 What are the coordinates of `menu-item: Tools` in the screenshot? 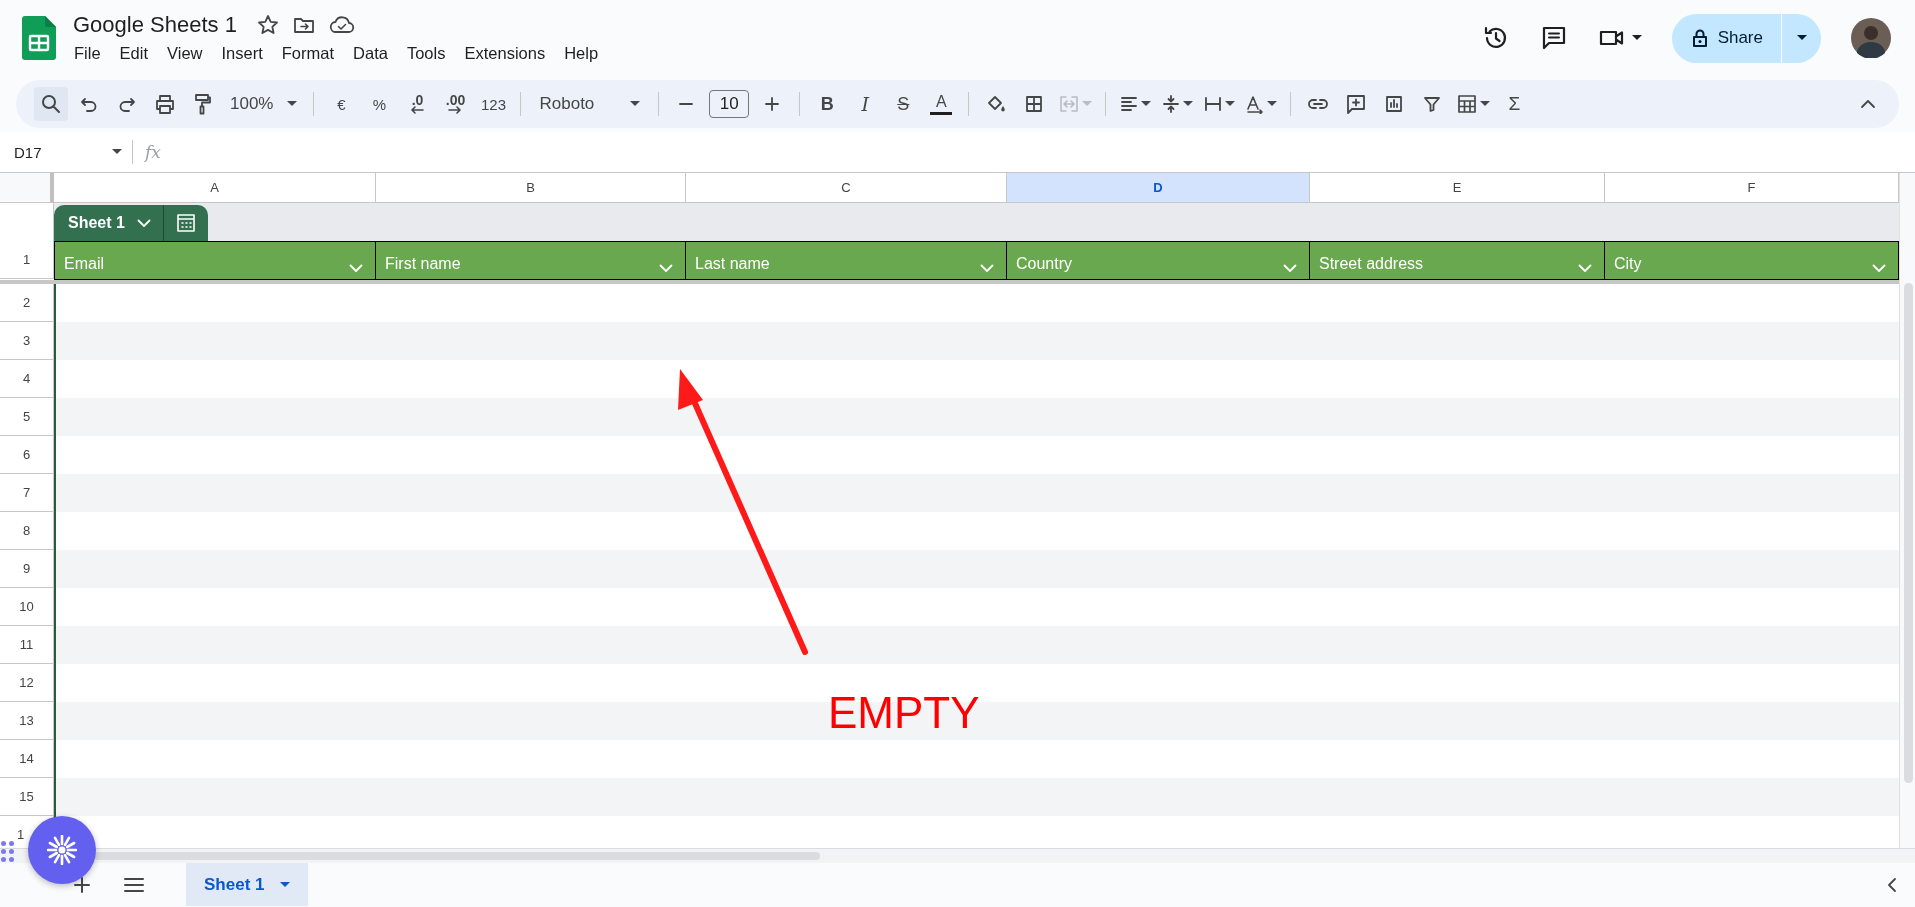 It's located at (431, 53).